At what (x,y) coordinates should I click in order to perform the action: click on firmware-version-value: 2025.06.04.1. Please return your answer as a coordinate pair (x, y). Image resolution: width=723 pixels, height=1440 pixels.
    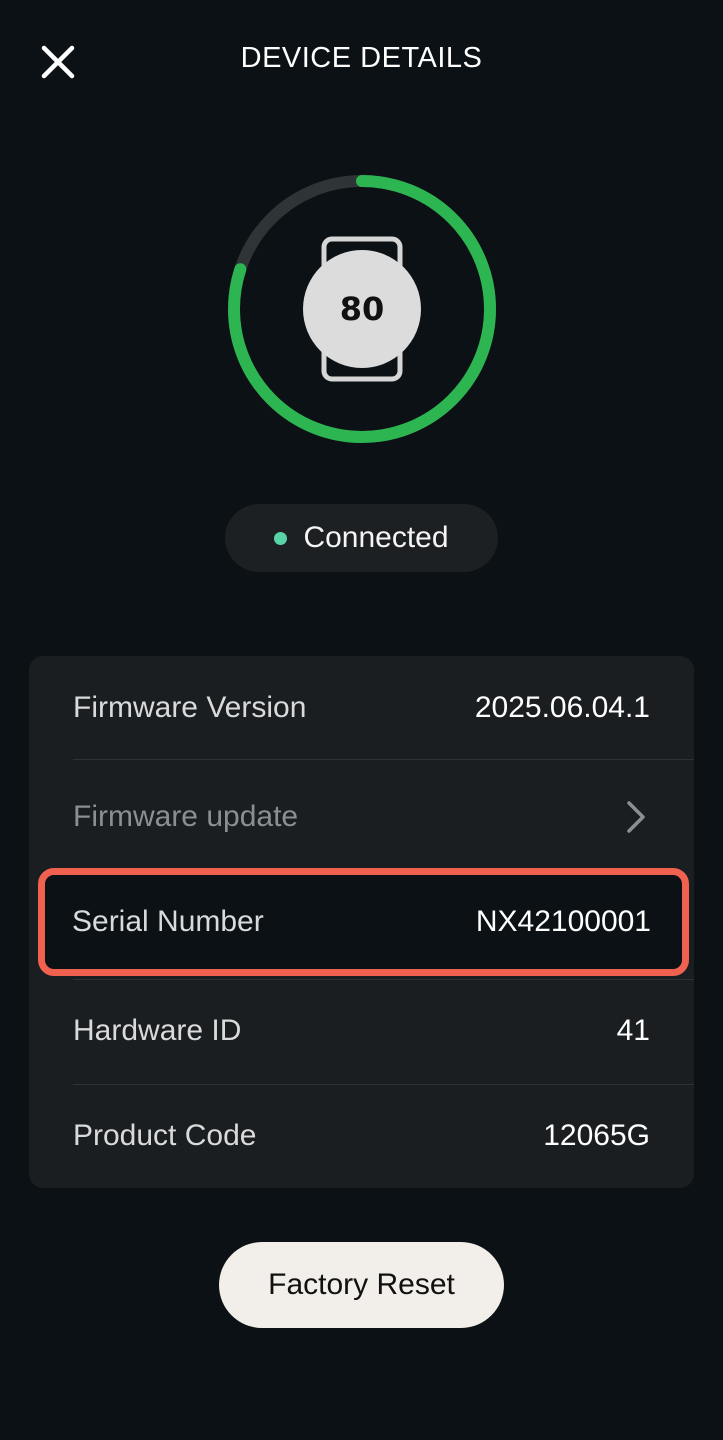
    Looking at the image, I should click on (562, 707).